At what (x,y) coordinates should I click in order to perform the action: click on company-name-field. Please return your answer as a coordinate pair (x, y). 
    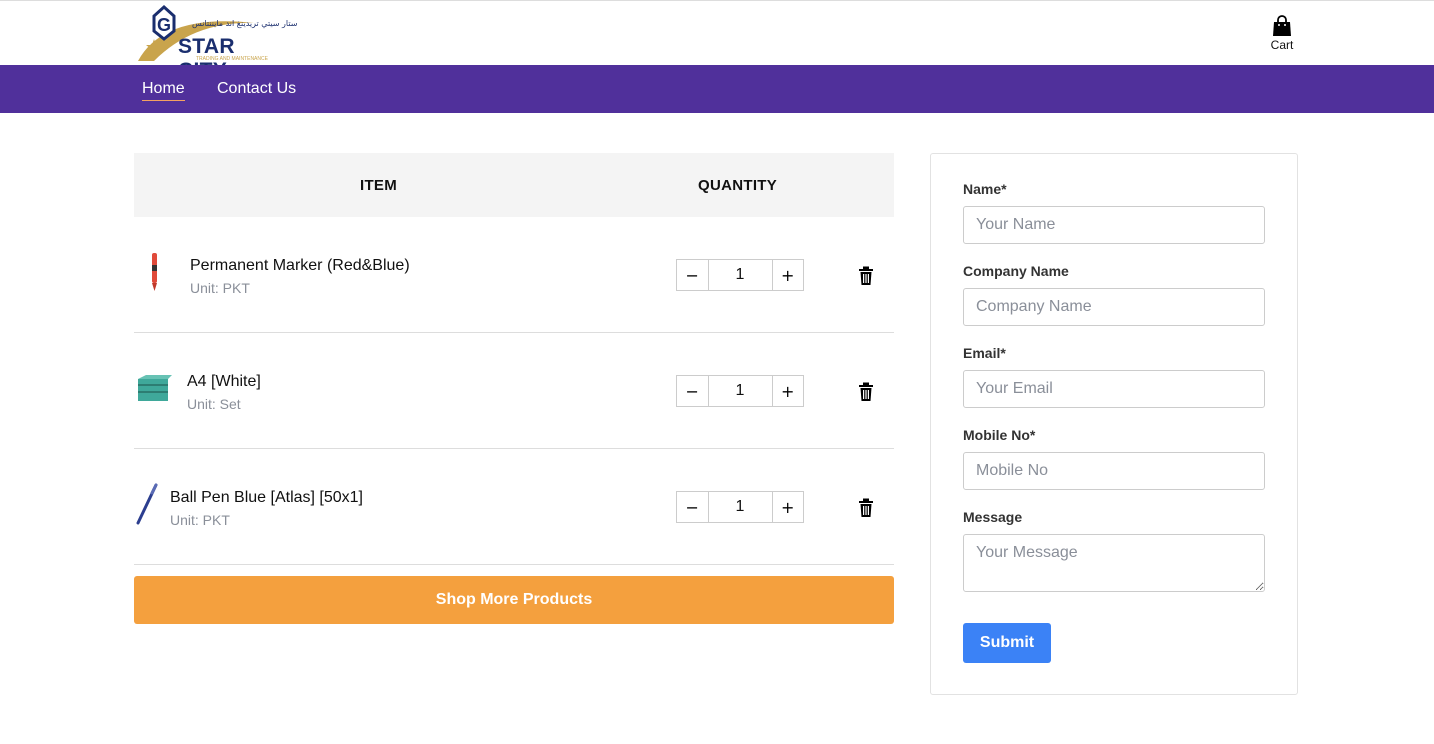
    Looking at the image, I should click on (1114, 307).